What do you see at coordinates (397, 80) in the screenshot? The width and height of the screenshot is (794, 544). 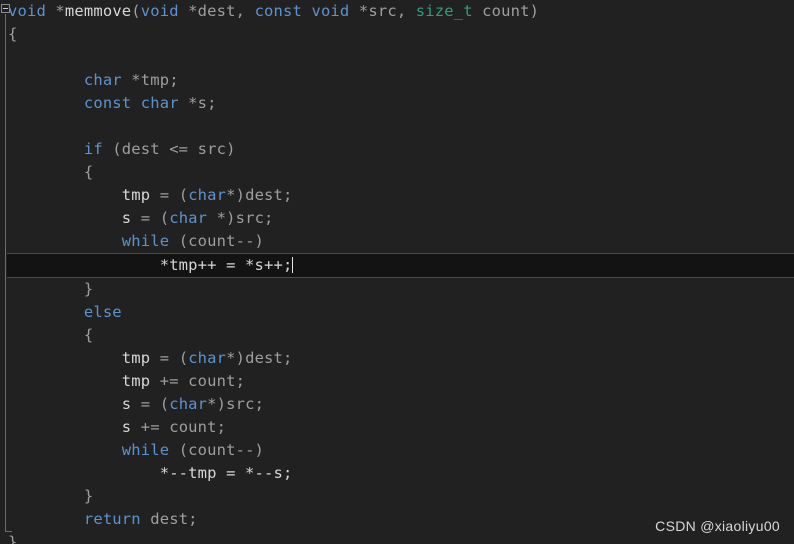 I see `code-line: char *tmp;` at bounding box center [397, 80].